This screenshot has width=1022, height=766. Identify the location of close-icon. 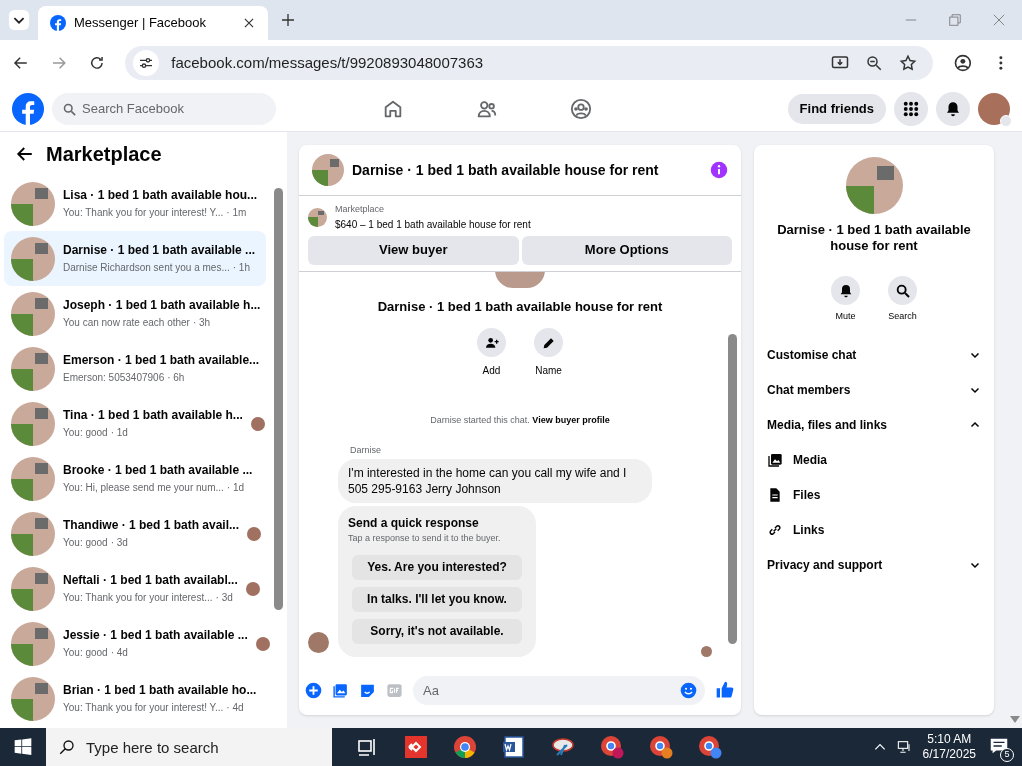
(249, 23).